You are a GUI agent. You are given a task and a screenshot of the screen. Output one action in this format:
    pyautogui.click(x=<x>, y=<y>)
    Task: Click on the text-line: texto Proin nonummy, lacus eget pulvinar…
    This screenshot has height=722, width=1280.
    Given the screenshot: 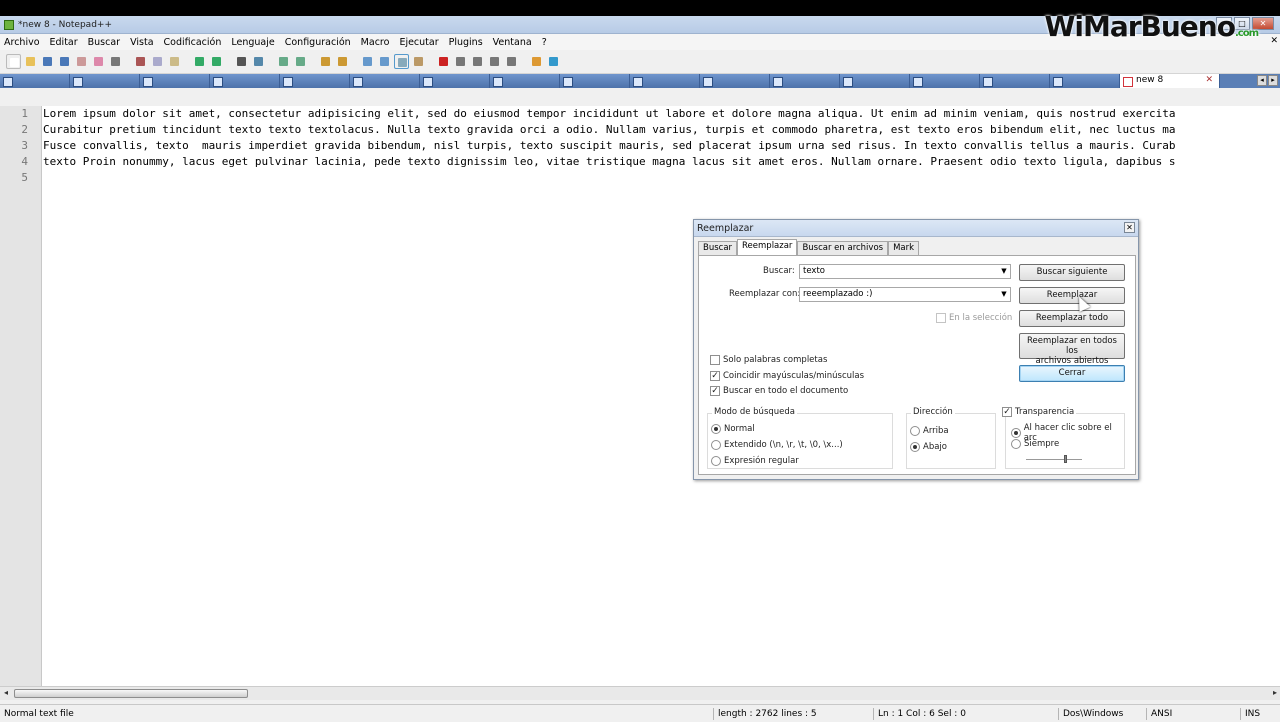 What is the action you would take?
    pyautogui.click(x=661, y=162)
    